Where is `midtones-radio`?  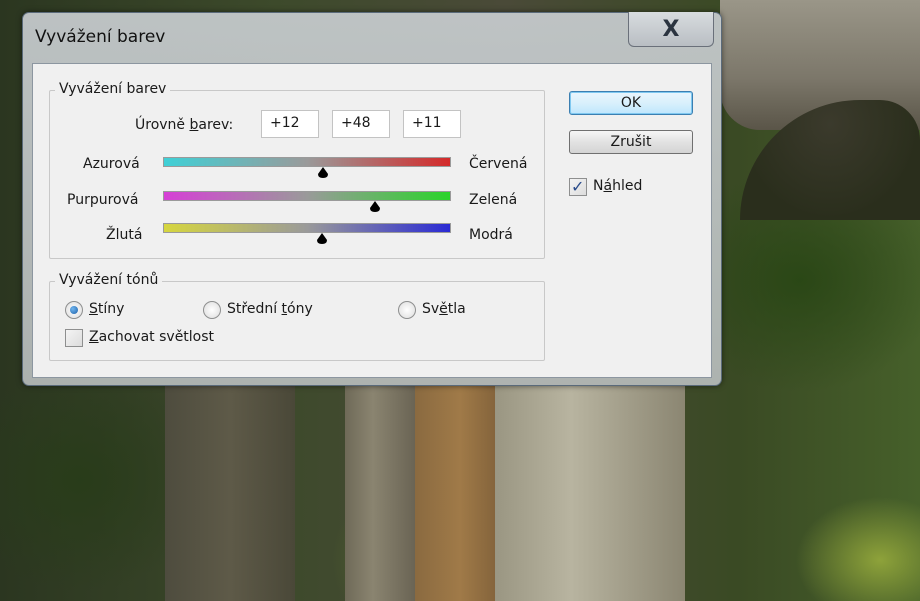
midtones-radio is located at coordinates (212, 310).